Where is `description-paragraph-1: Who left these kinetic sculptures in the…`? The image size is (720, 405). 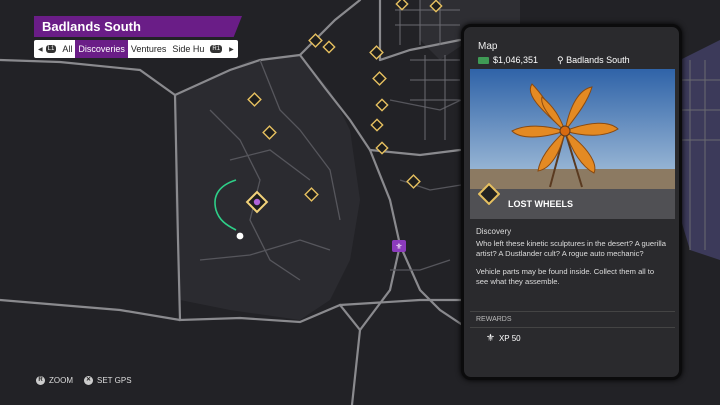 description-paragraph-1: Who left these kinetic sculptures in the… is located at coordinates (571, 248).